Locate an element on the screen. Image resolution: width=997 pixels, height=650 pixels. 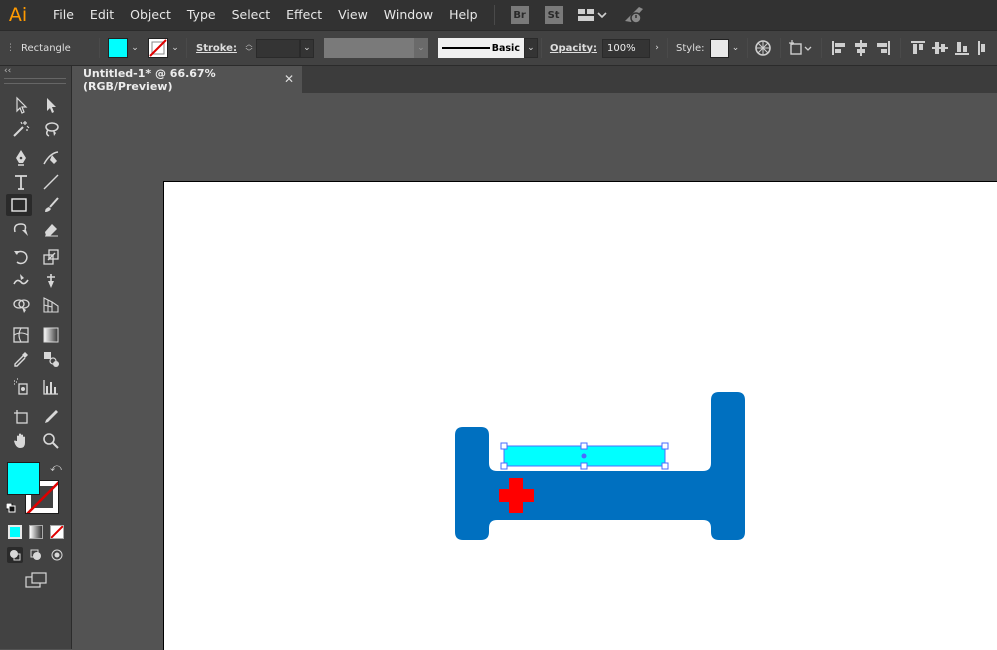
paintbrush-tool-icon is located at coordinates (51, 205).